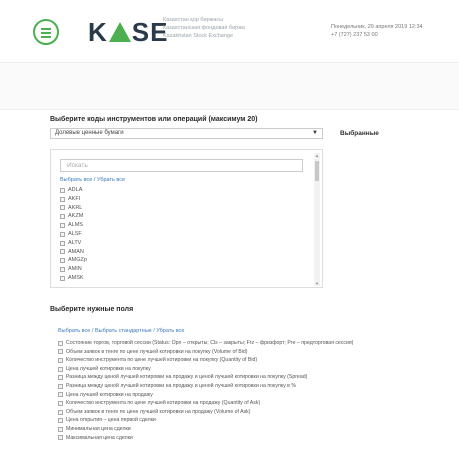 The width and height of the screenshot is (459, 454). I want to click on code-label: AKRL, so click(75, 207).